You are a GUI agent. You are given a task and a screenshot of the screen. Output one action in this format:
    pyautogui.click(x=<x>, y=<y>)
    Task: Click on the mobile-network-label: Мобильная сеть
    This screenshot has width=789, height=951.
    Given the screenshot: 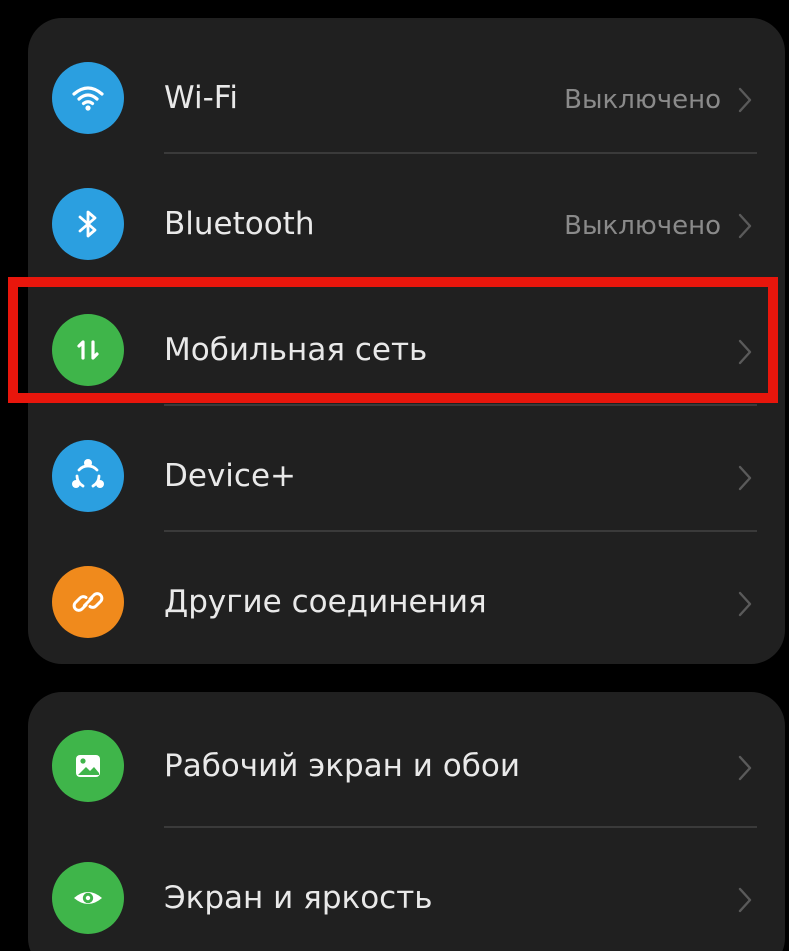 What is the action you would take?
    pyautogui.click(x=296, y=350)
    